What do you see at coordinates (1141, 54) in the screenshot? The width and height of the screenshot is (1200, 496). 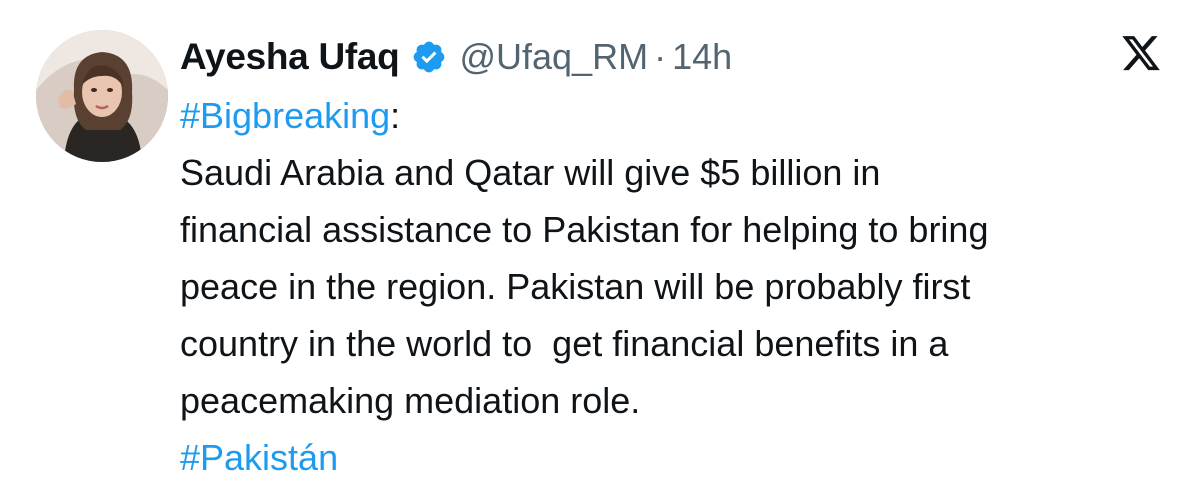 I see `x-logo-icon` at bounding box center [1141, 54].